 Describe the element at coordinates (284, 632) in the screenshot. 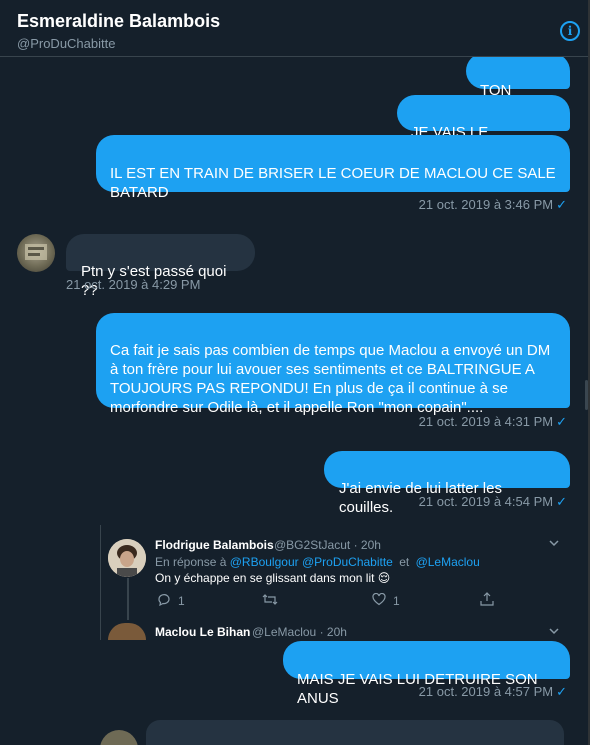

I see `tweet-author-handle: @LeMaclou` at that location.